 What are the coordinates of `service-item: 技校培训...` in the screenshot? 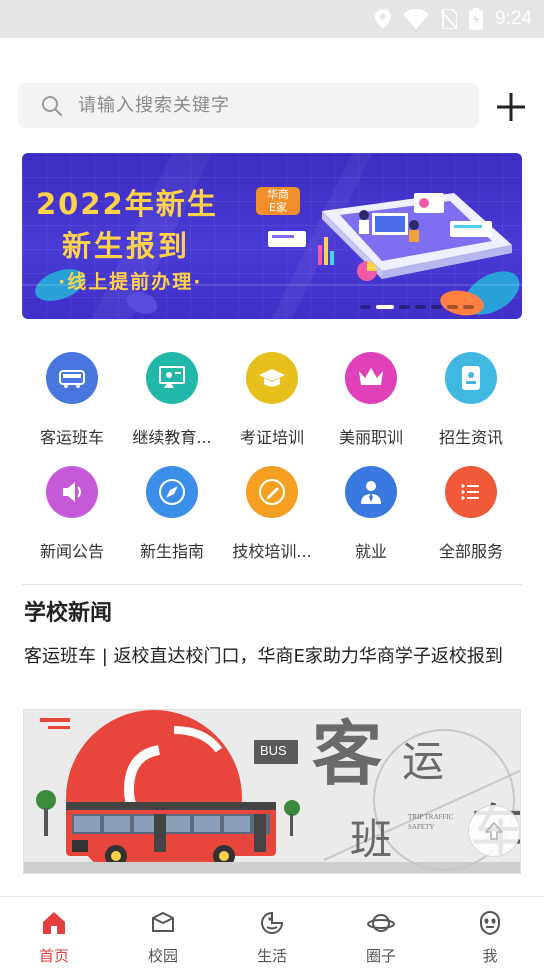 It's located at (272, 514).